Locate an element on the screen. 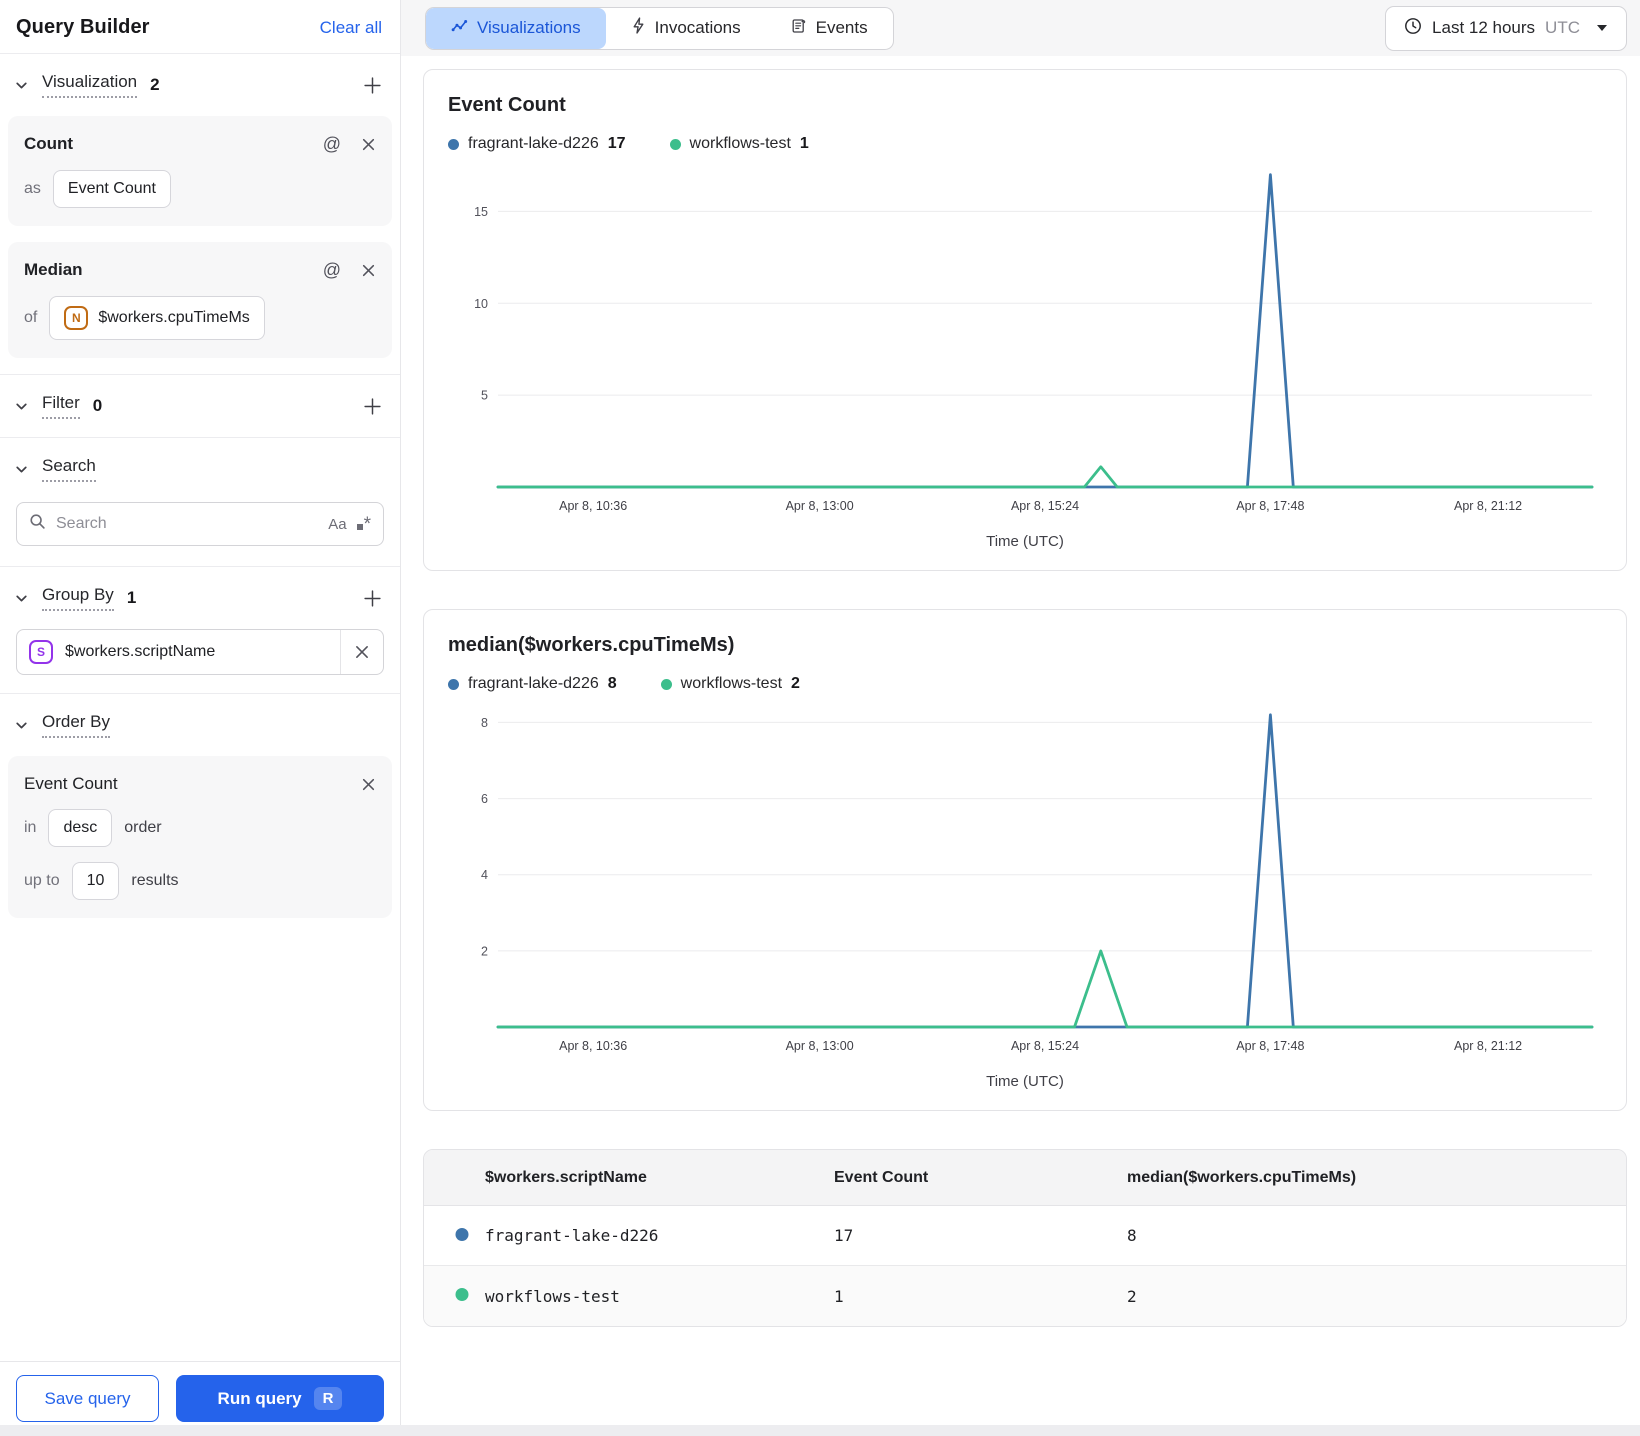 The width and height of the screenshot is (1640, 1436). time-range-timezone: UTC is located at coordinates (1562, 27).